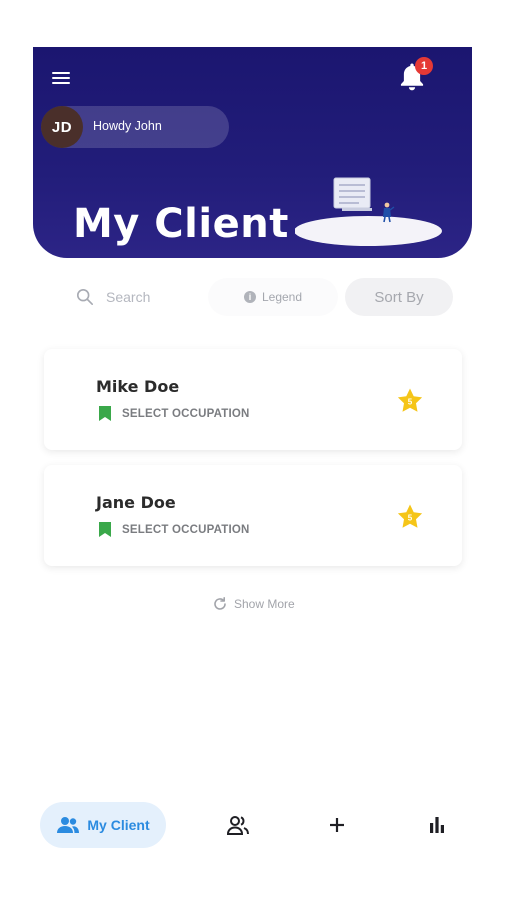 Image resolution: width=507 pixels, height=900 pixels. I want to click on search-input: Search, so click(132, 297).